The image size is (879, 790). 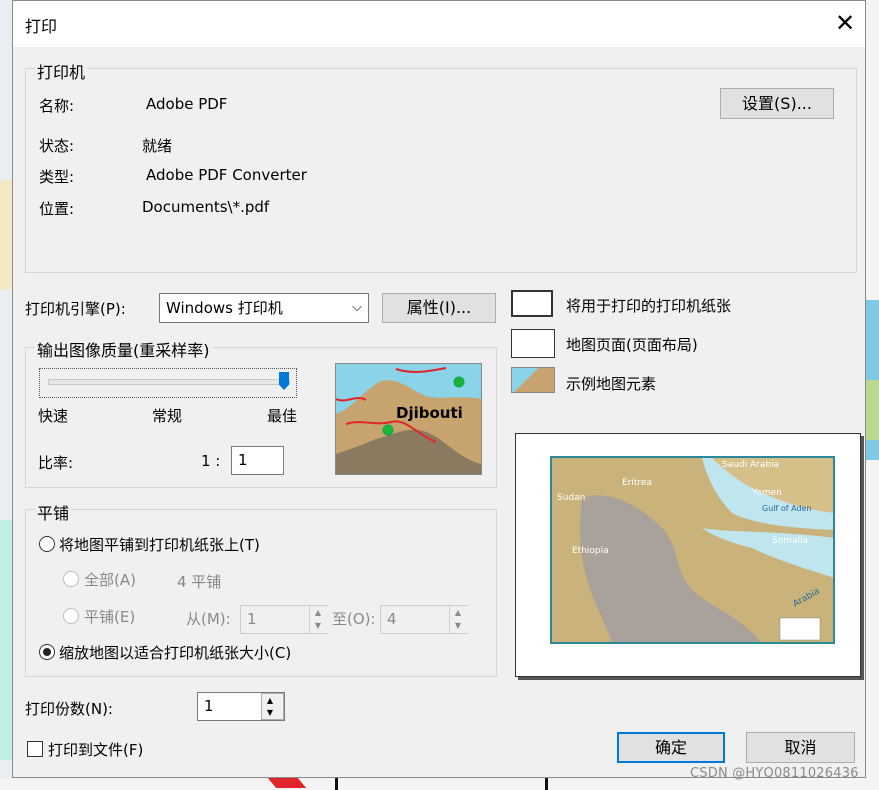 What do you see at coordinates (61, 71) in the screenshot?
I see `printer-group-title: 打印机` at bounding box center [61, 71].